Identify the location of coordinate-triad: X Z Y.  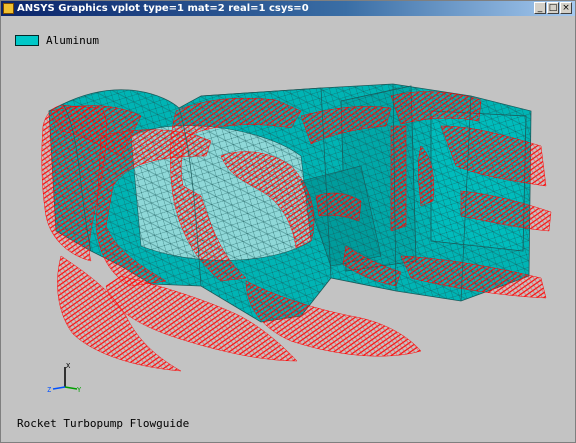
(64, 377).